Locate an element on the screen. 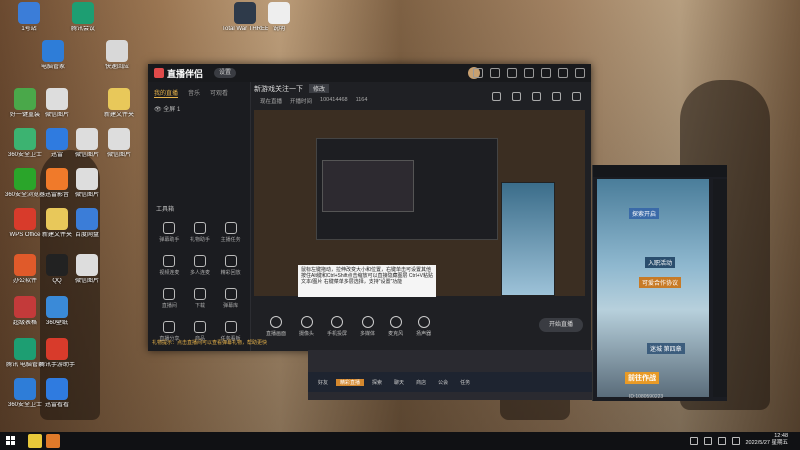 This screenshot has width=800, height=450. tool-label: 弹幕助手 is located at coordinates (169, 240).